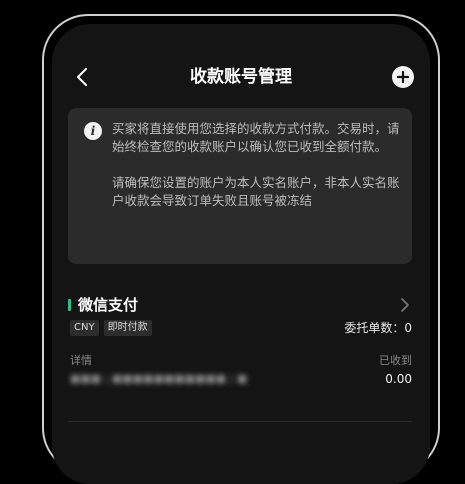  I want to click on page-title: 收款账号管理, so click(241, 77).